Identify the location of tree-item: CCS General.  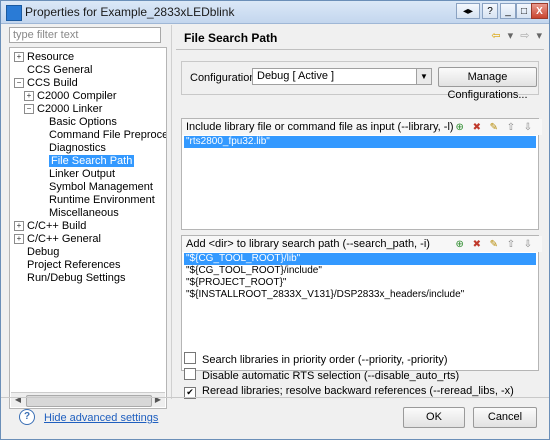
(53, 70).